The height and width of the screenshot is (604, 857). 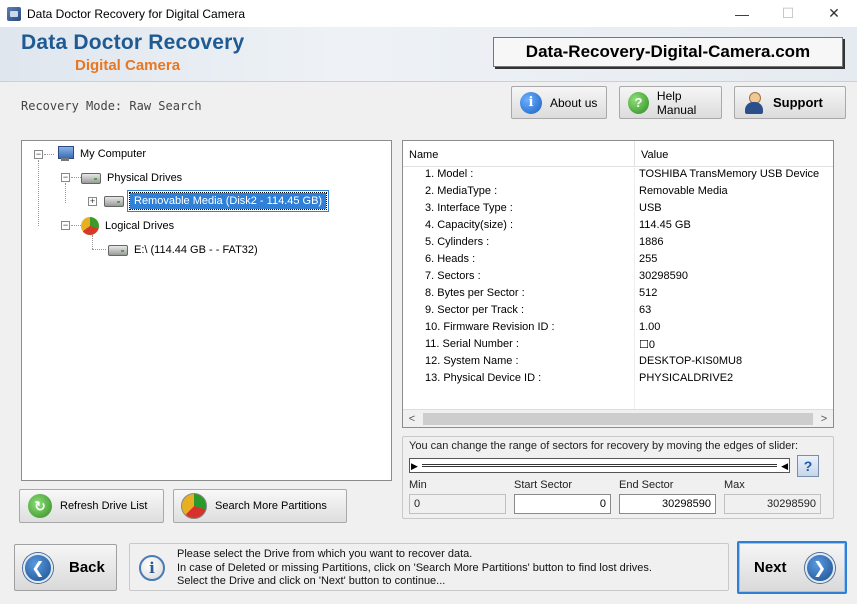 What do you see at coordinates (38, 567) in the screenshot?
I see `arrow-left-icon: ❮` at bounding box center [38, 567].